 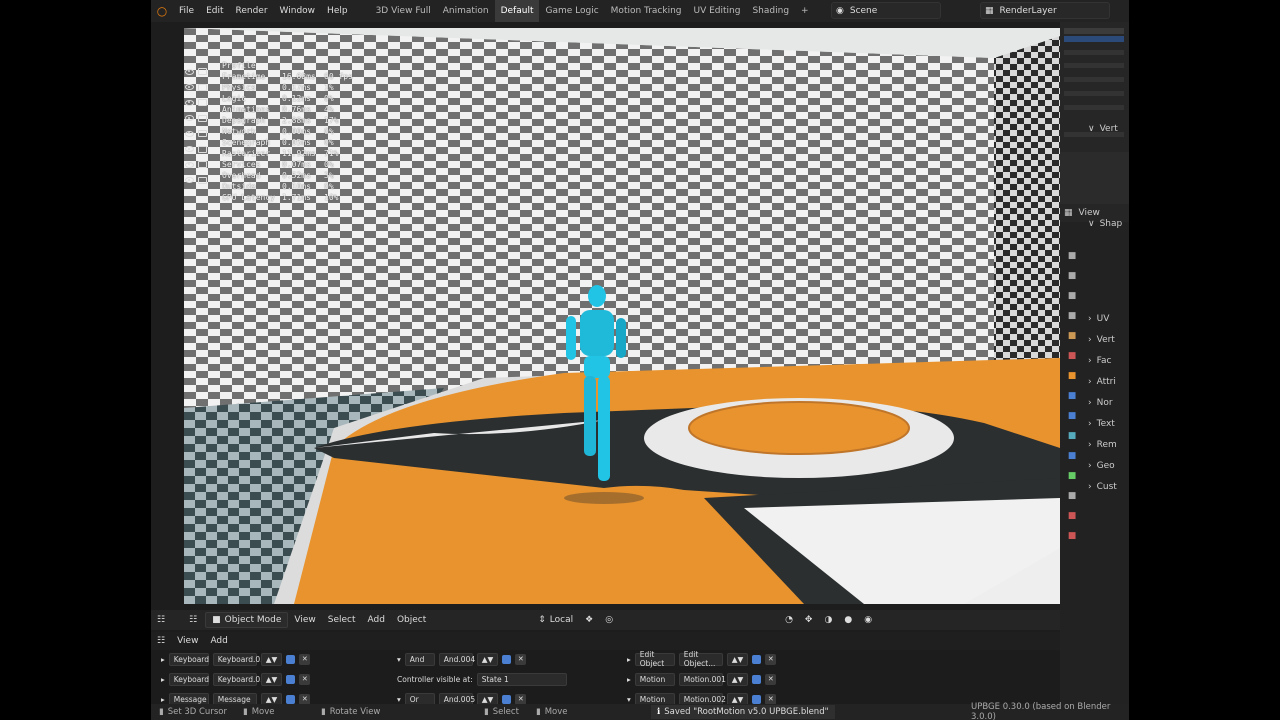 What do you see at coordinates (1072, 536) in the screenshot?
I see `tab-shader-icon: ■` at bounding box center [1072, 536].